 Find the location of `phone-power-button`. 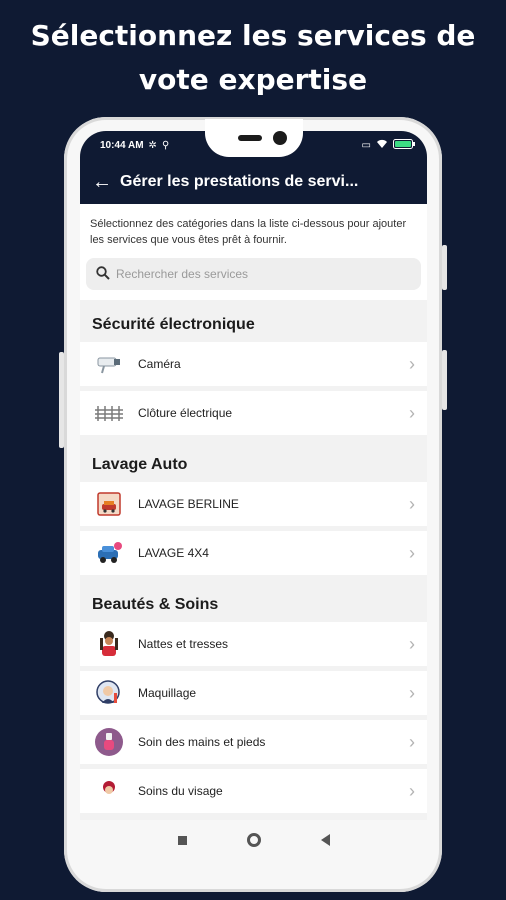

phone-power-button is located at coordinates (444, 380).